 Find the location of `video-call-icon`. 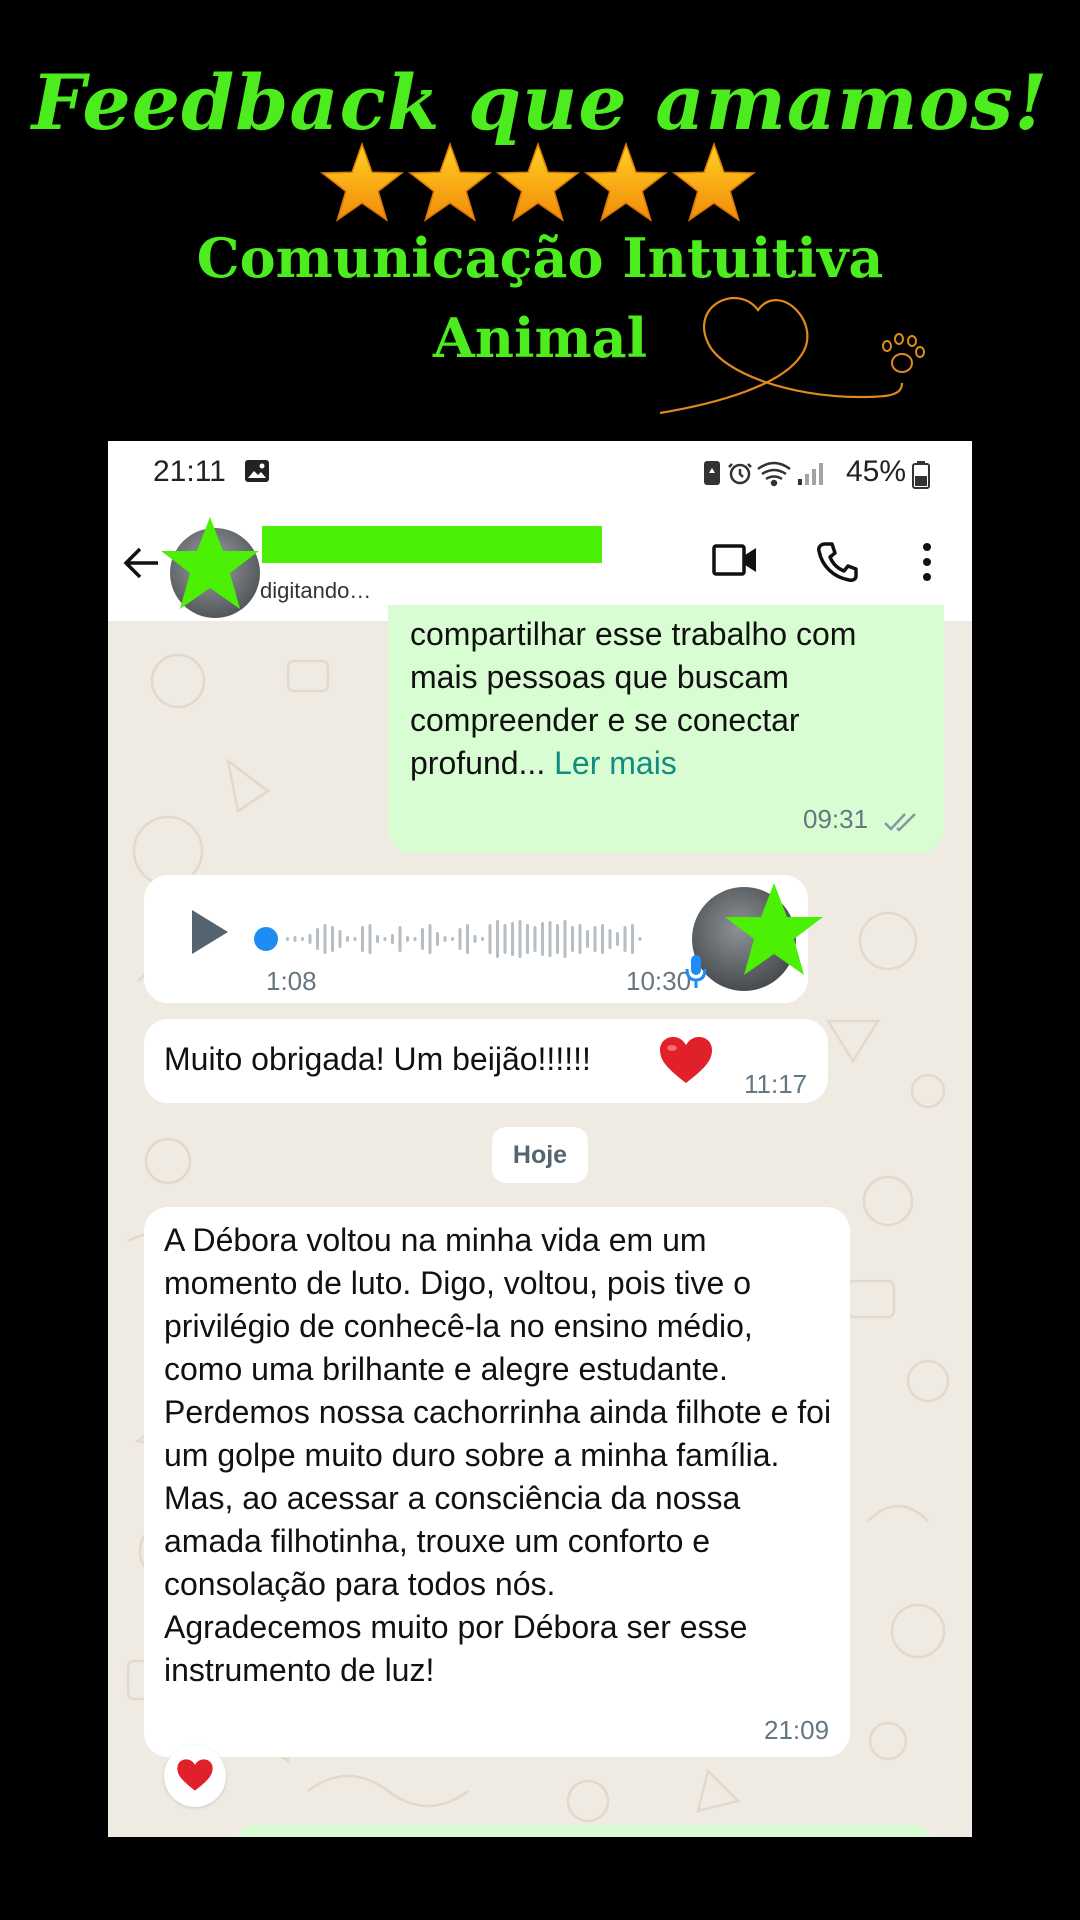

video-call-icon is located at coordinates (735, 560).